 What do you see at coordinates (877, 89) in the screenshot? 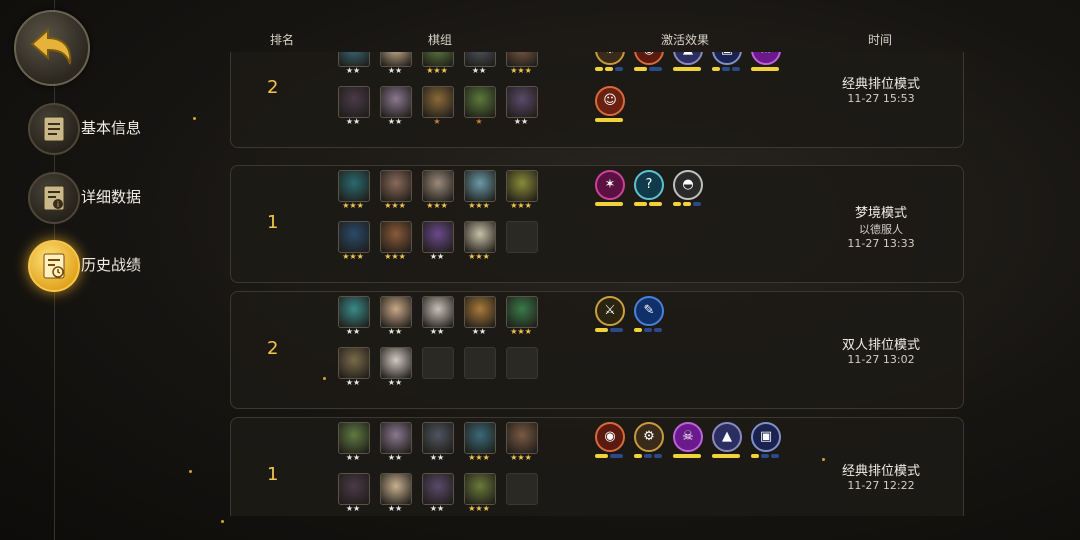
I see `match-info: 经典排位模式 11-27 15:53` at bounding box center [877, 89].